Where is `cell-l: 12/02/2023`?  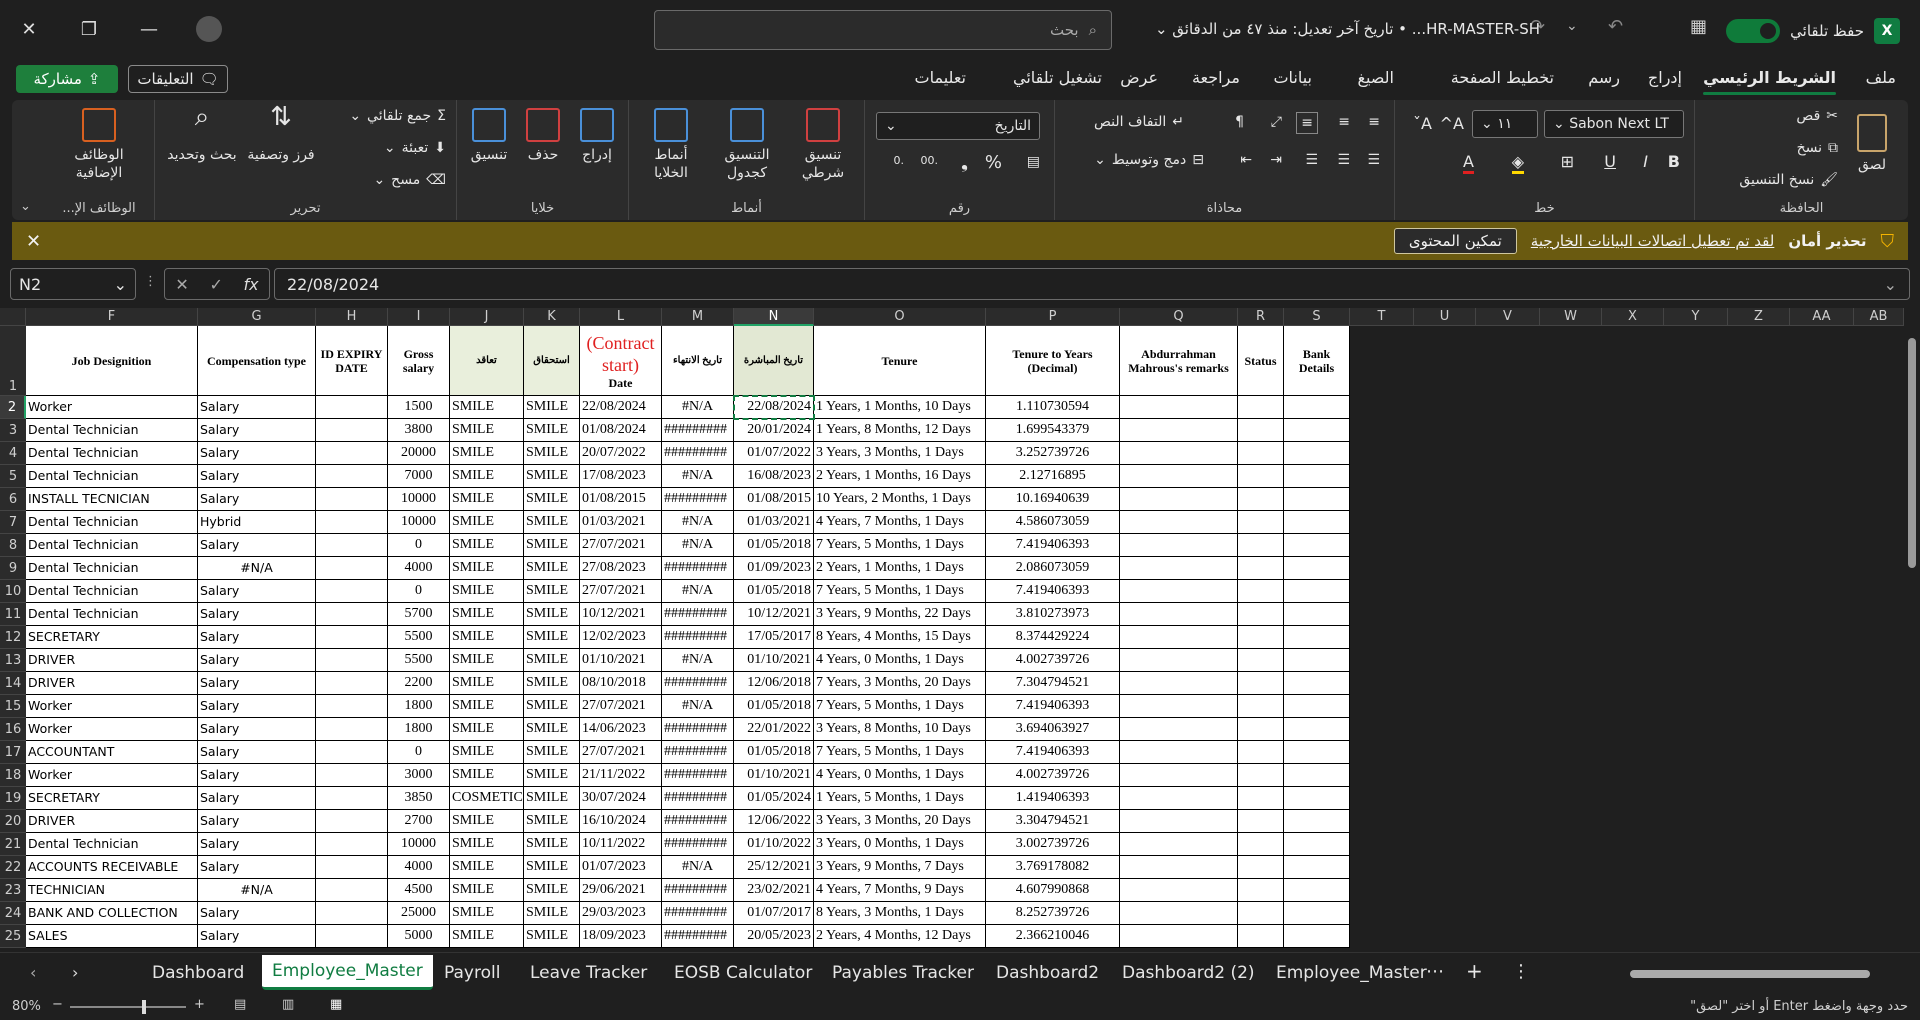
cell-l: 12/02/2023 is located at coordinates (621, 637).